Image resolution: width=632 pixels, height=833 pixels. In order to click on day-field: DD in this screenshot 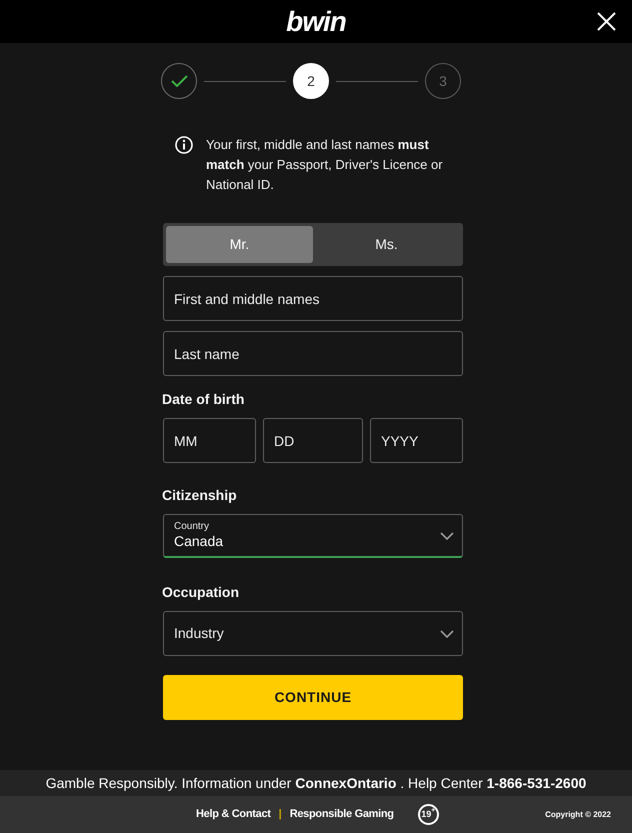, I will do `click(313, 440)`.